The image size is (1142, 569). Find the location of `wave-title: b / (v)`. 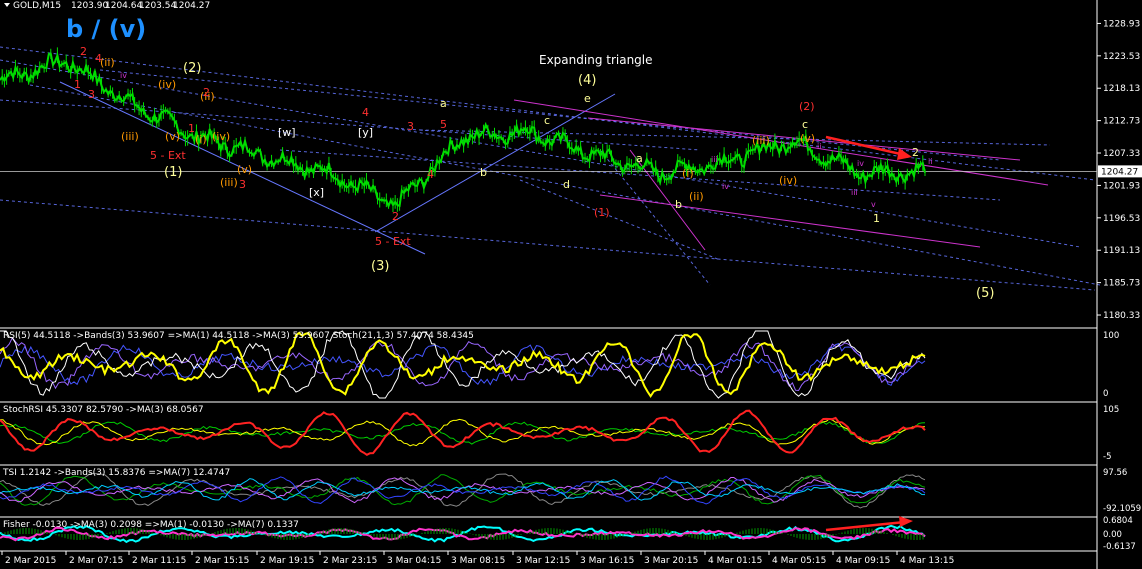

wave-title: b / (v) is located at coordinates (106, 29).